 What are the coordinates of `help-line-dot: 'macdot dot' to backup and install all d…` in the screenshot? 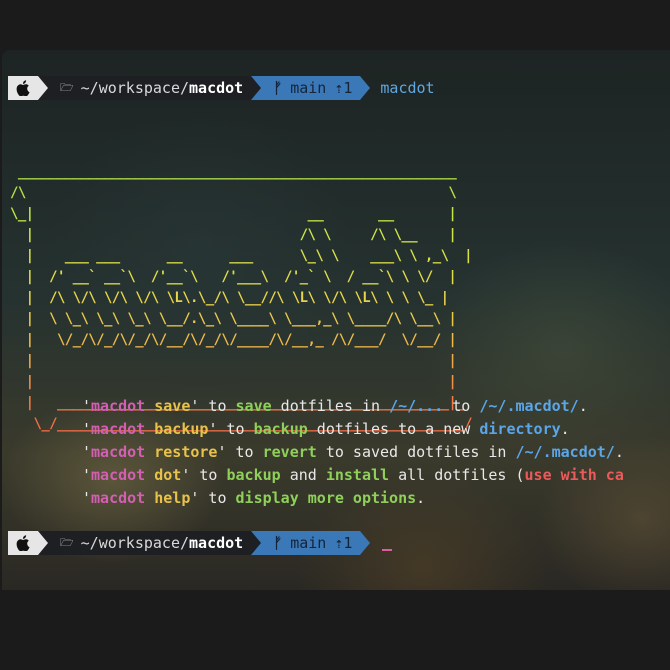 It's located at (353, 475).